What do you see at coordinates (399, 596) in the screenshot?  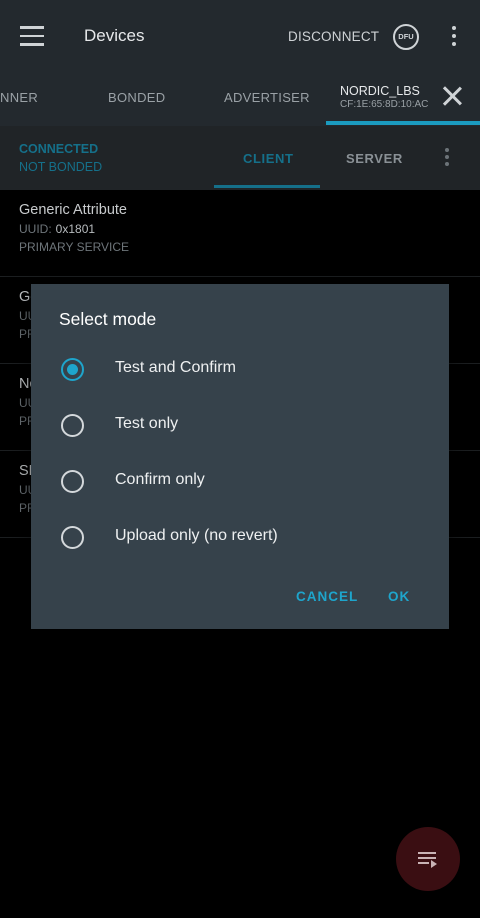 I see `ok-button: OK` at bounding box center [399, 596].